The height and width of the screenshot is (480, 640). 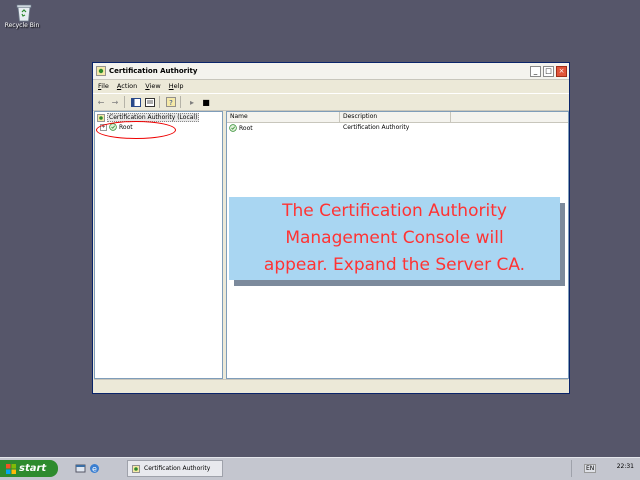 I want to click on list-item-description: Certification Authority, so click(x=376, y=127).